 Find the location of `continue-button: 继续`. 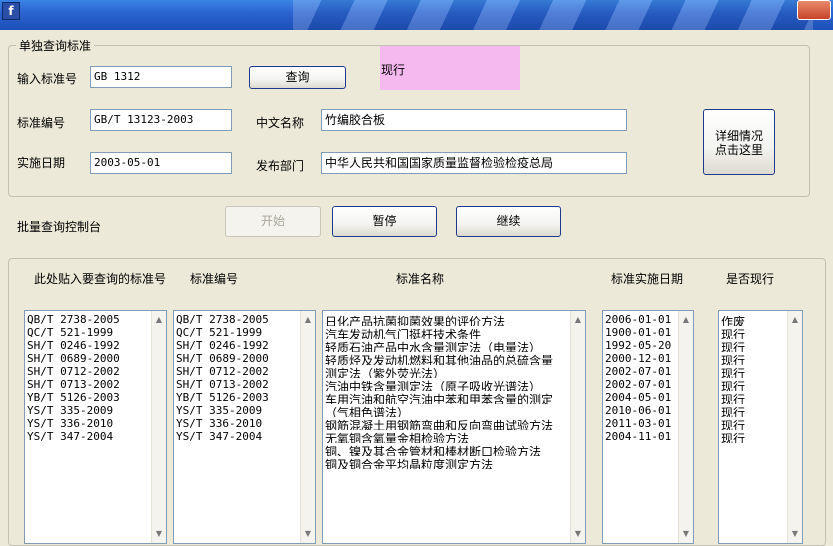

continue-button: 继续 is located at coordinates (508, 221).